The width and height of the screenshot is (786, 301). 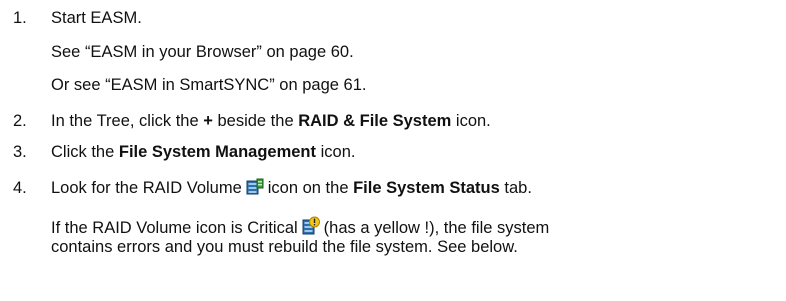 What do you see at coordinates (426, 188) in the screenshot?
I see `step-bold-part: File System Status` at bounding box center [426, 188].